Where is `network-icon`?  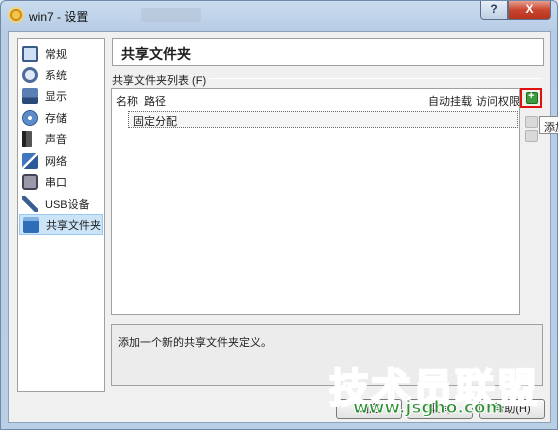 network-icon is located at coordinates (30, 160).